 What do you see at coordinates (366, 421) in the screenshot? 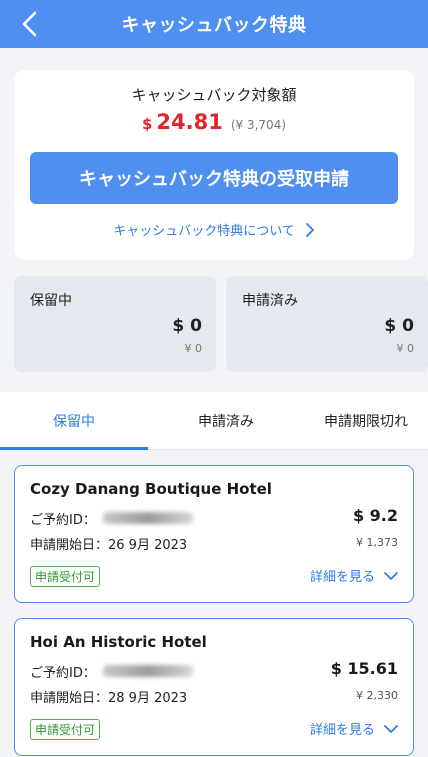
I see `tab-expired: 申請期限切れ` at bounding box center [366, 421].